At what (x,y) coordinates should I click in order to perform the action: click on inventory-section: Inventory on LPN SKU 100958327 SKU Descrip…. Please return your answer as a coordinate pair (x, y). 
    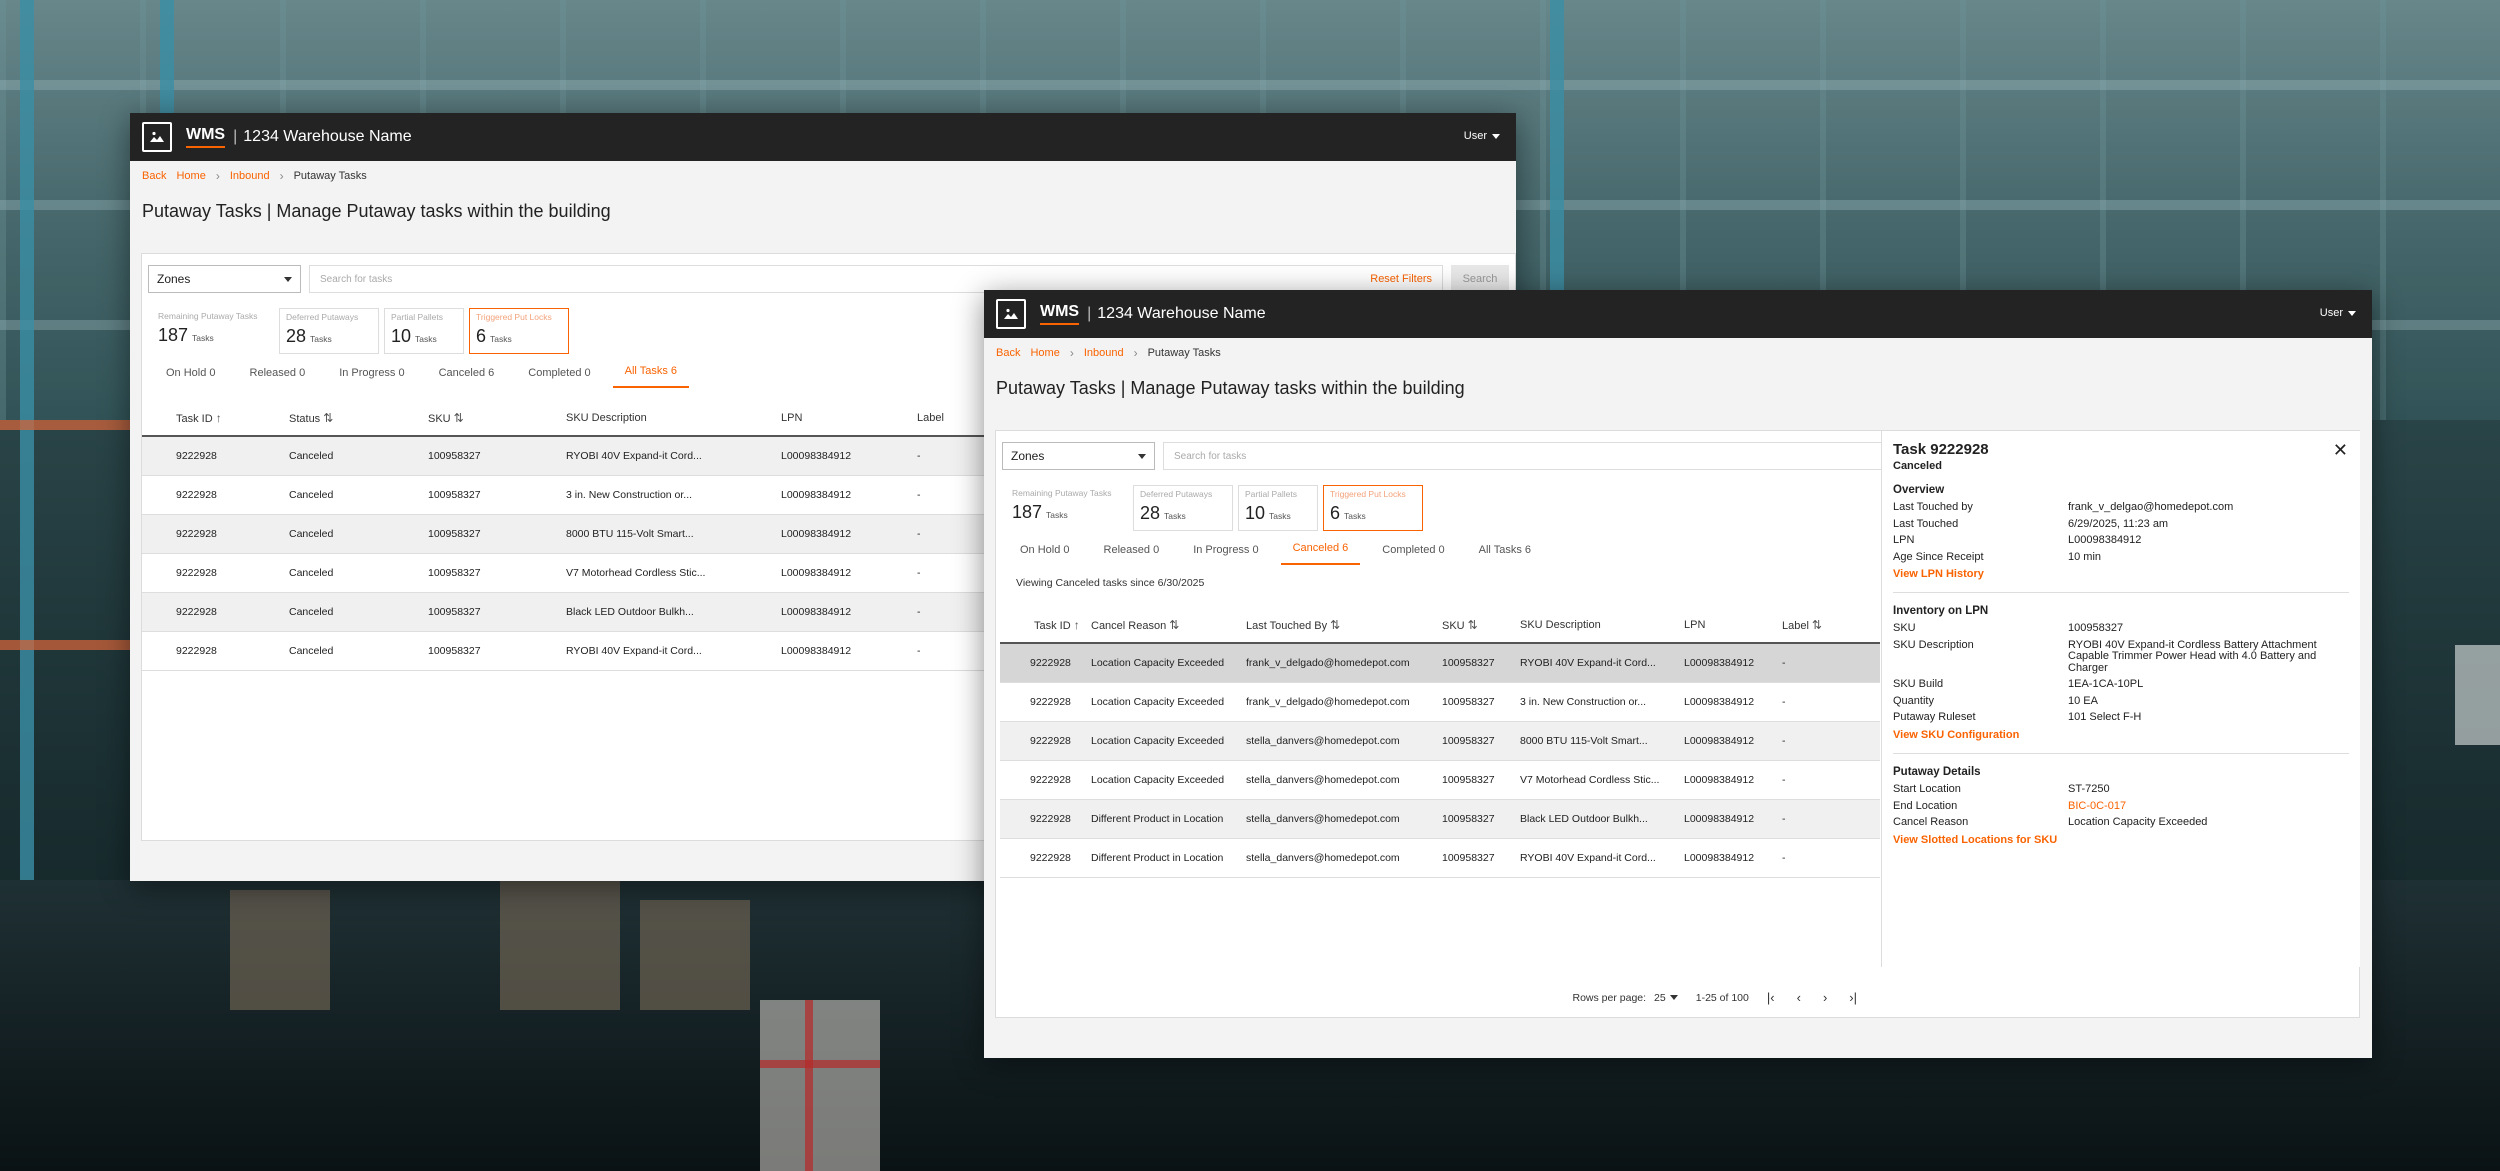
    Looking at the image, I should click on (2121, 680).